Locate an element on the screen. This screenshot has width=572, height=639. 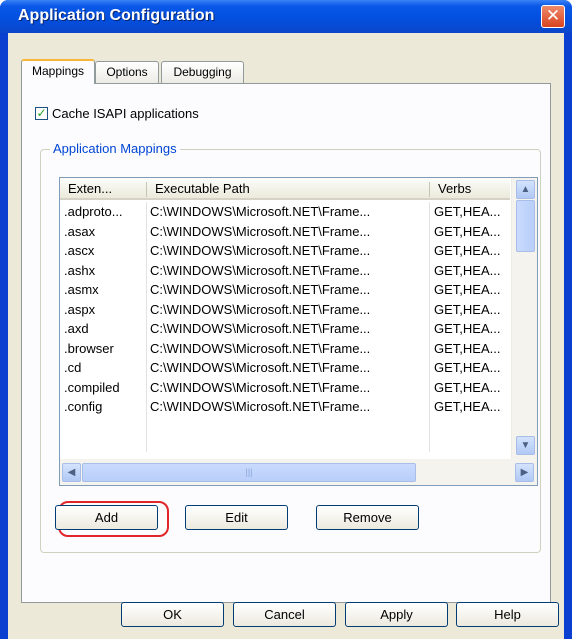
row-extension: .browser is located at coordinates (89, 348).